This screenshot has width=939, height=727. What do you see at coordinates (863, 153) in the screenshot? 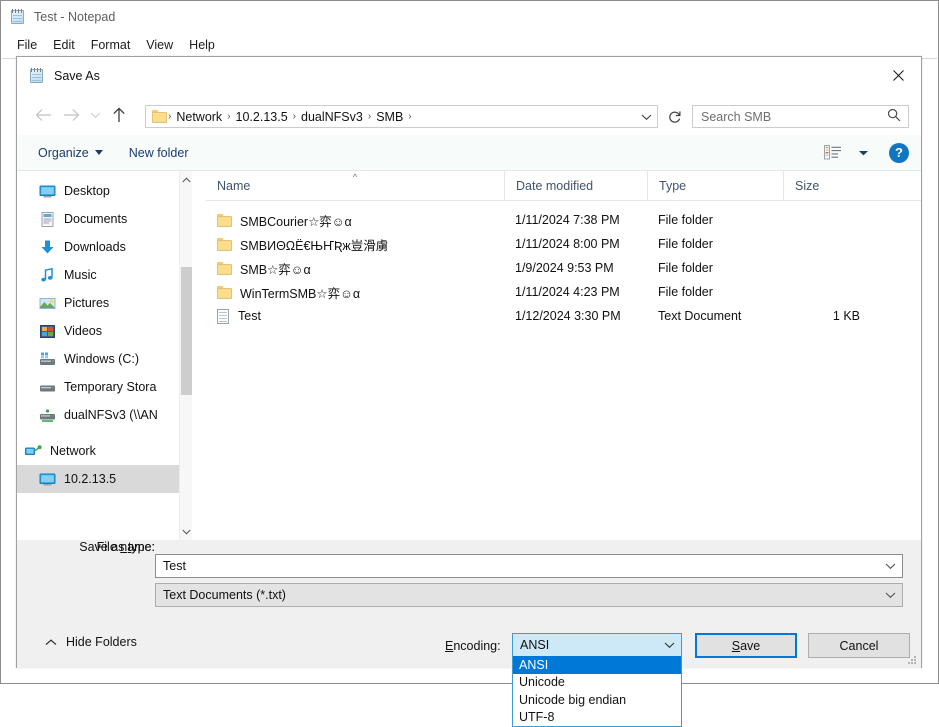
I see `view-dropdown-button` at bounding box center [863, 153].